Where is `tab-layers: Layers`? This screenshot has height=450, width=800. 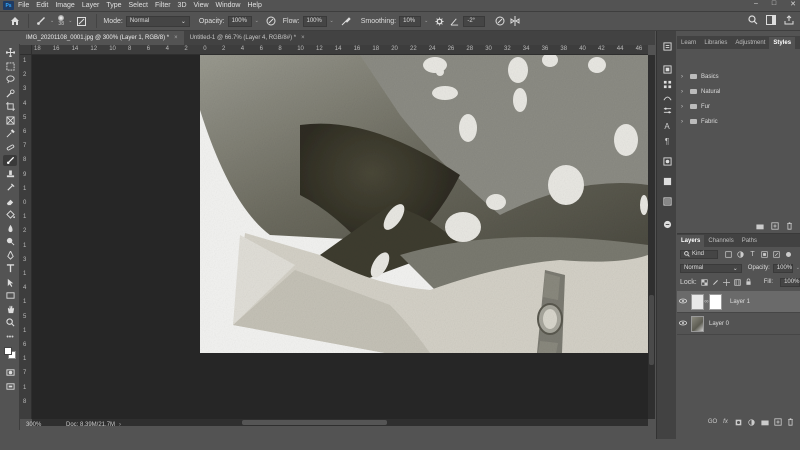
tab-layers: Layers is located at coordinates (691, 241).